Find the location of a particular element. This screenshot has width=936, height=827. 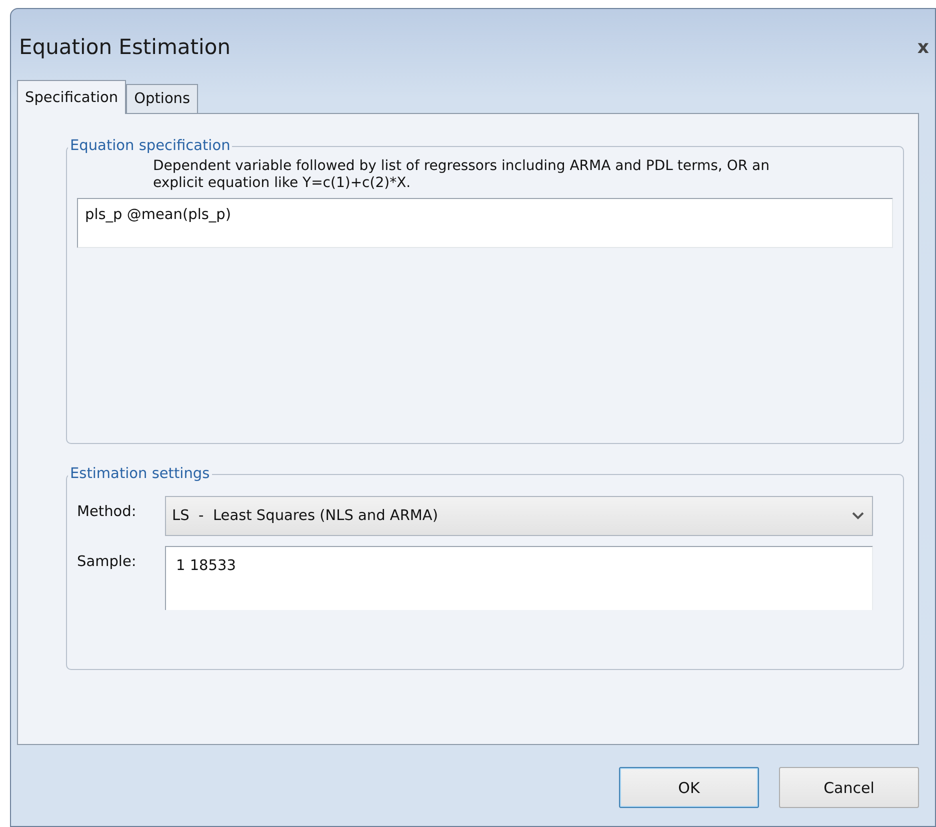

equation-field: pls_p @mean(pls_p) is located at coordinates (485, 223).